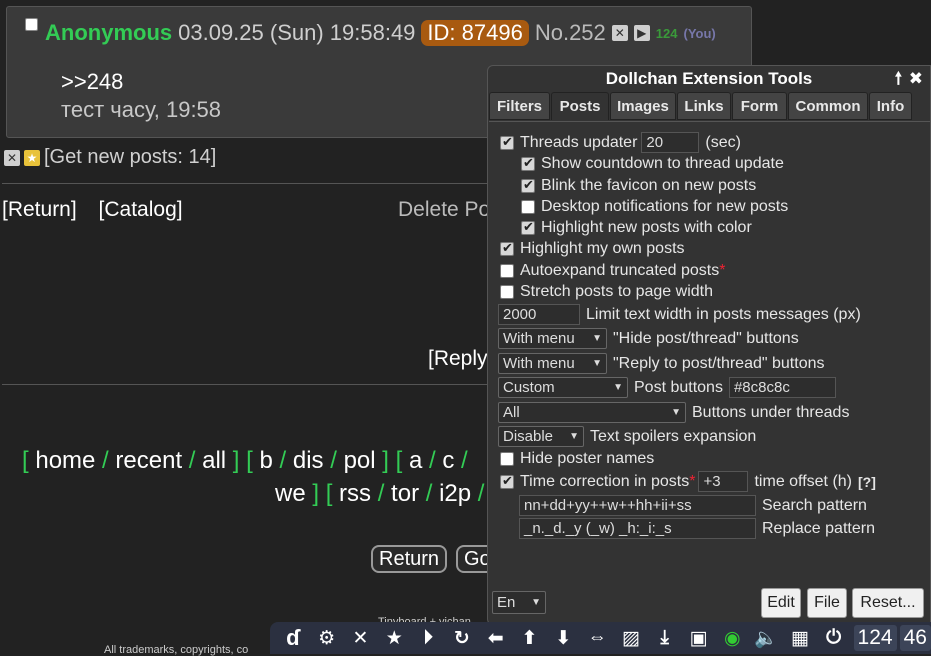  I want to click on setting-highlight-new: Highlight new posts with color, so click(636, 228).